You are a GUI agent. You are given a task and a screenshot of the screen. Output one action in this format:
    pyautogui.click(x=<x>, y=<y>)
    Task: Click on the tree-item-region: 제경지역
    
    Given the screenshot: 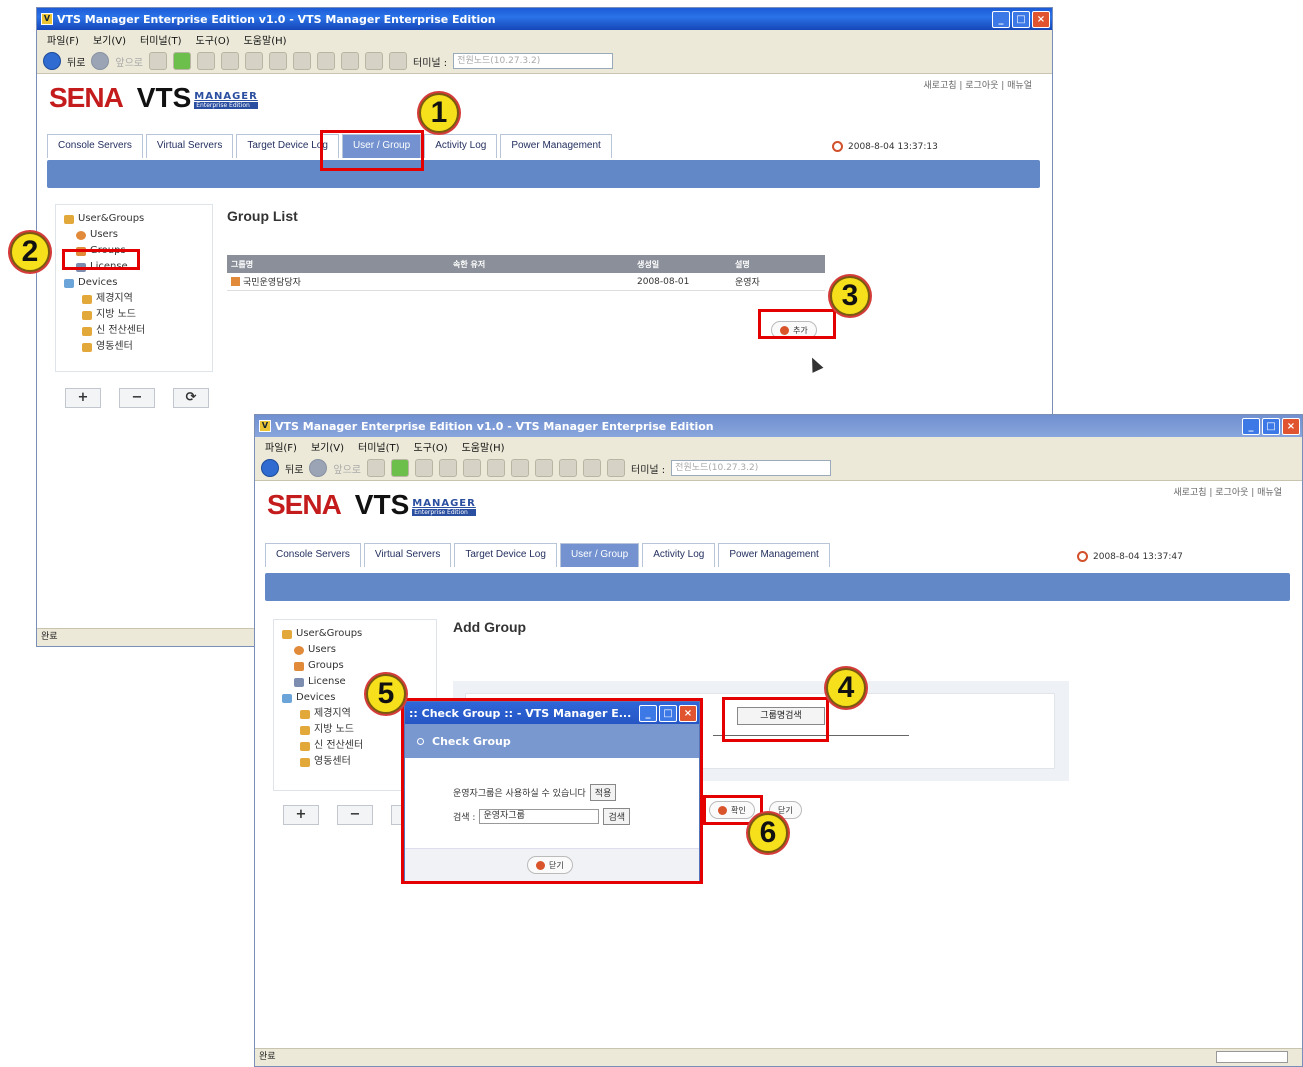 What is the action you would take?
    pyautogui.click(x=134, y=299)
    